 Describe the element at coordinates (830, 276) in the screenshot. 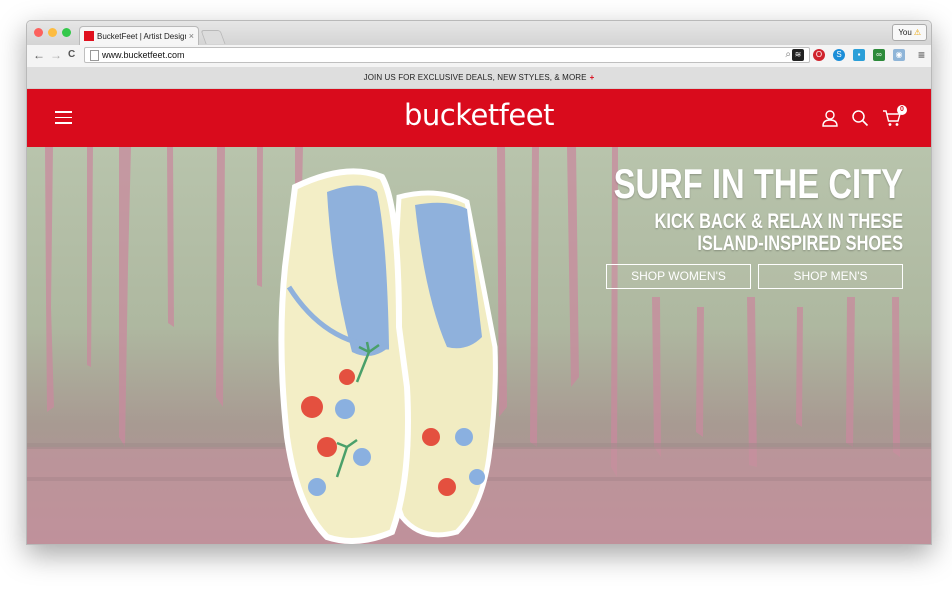

I see `shop-mens-button: SHOP MEN'S` at that location.